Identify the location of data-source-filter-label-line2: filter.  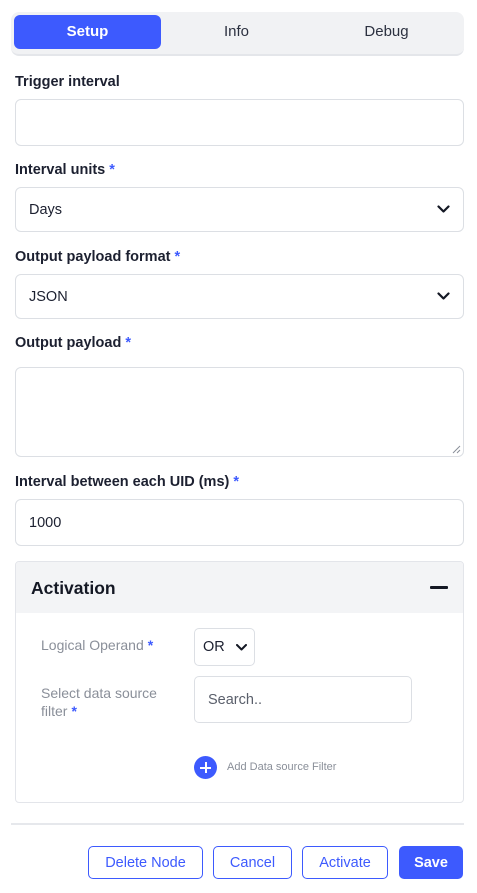
(54, 711).